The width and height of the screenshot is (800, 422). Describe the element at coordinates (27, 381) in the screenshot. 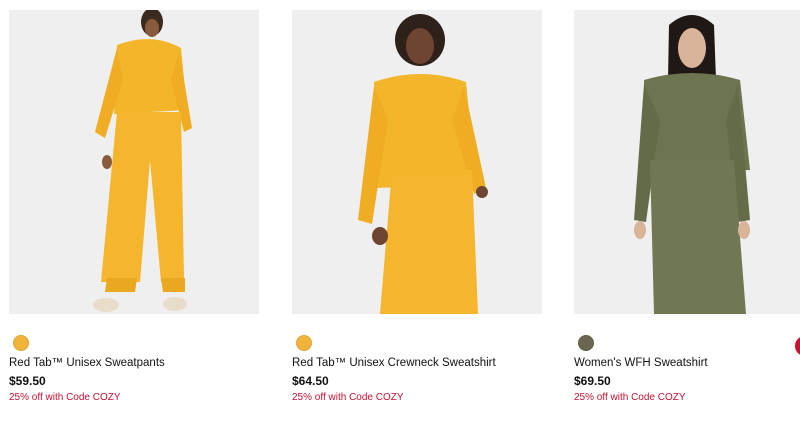

I see `product-price: $59.50` at that location.